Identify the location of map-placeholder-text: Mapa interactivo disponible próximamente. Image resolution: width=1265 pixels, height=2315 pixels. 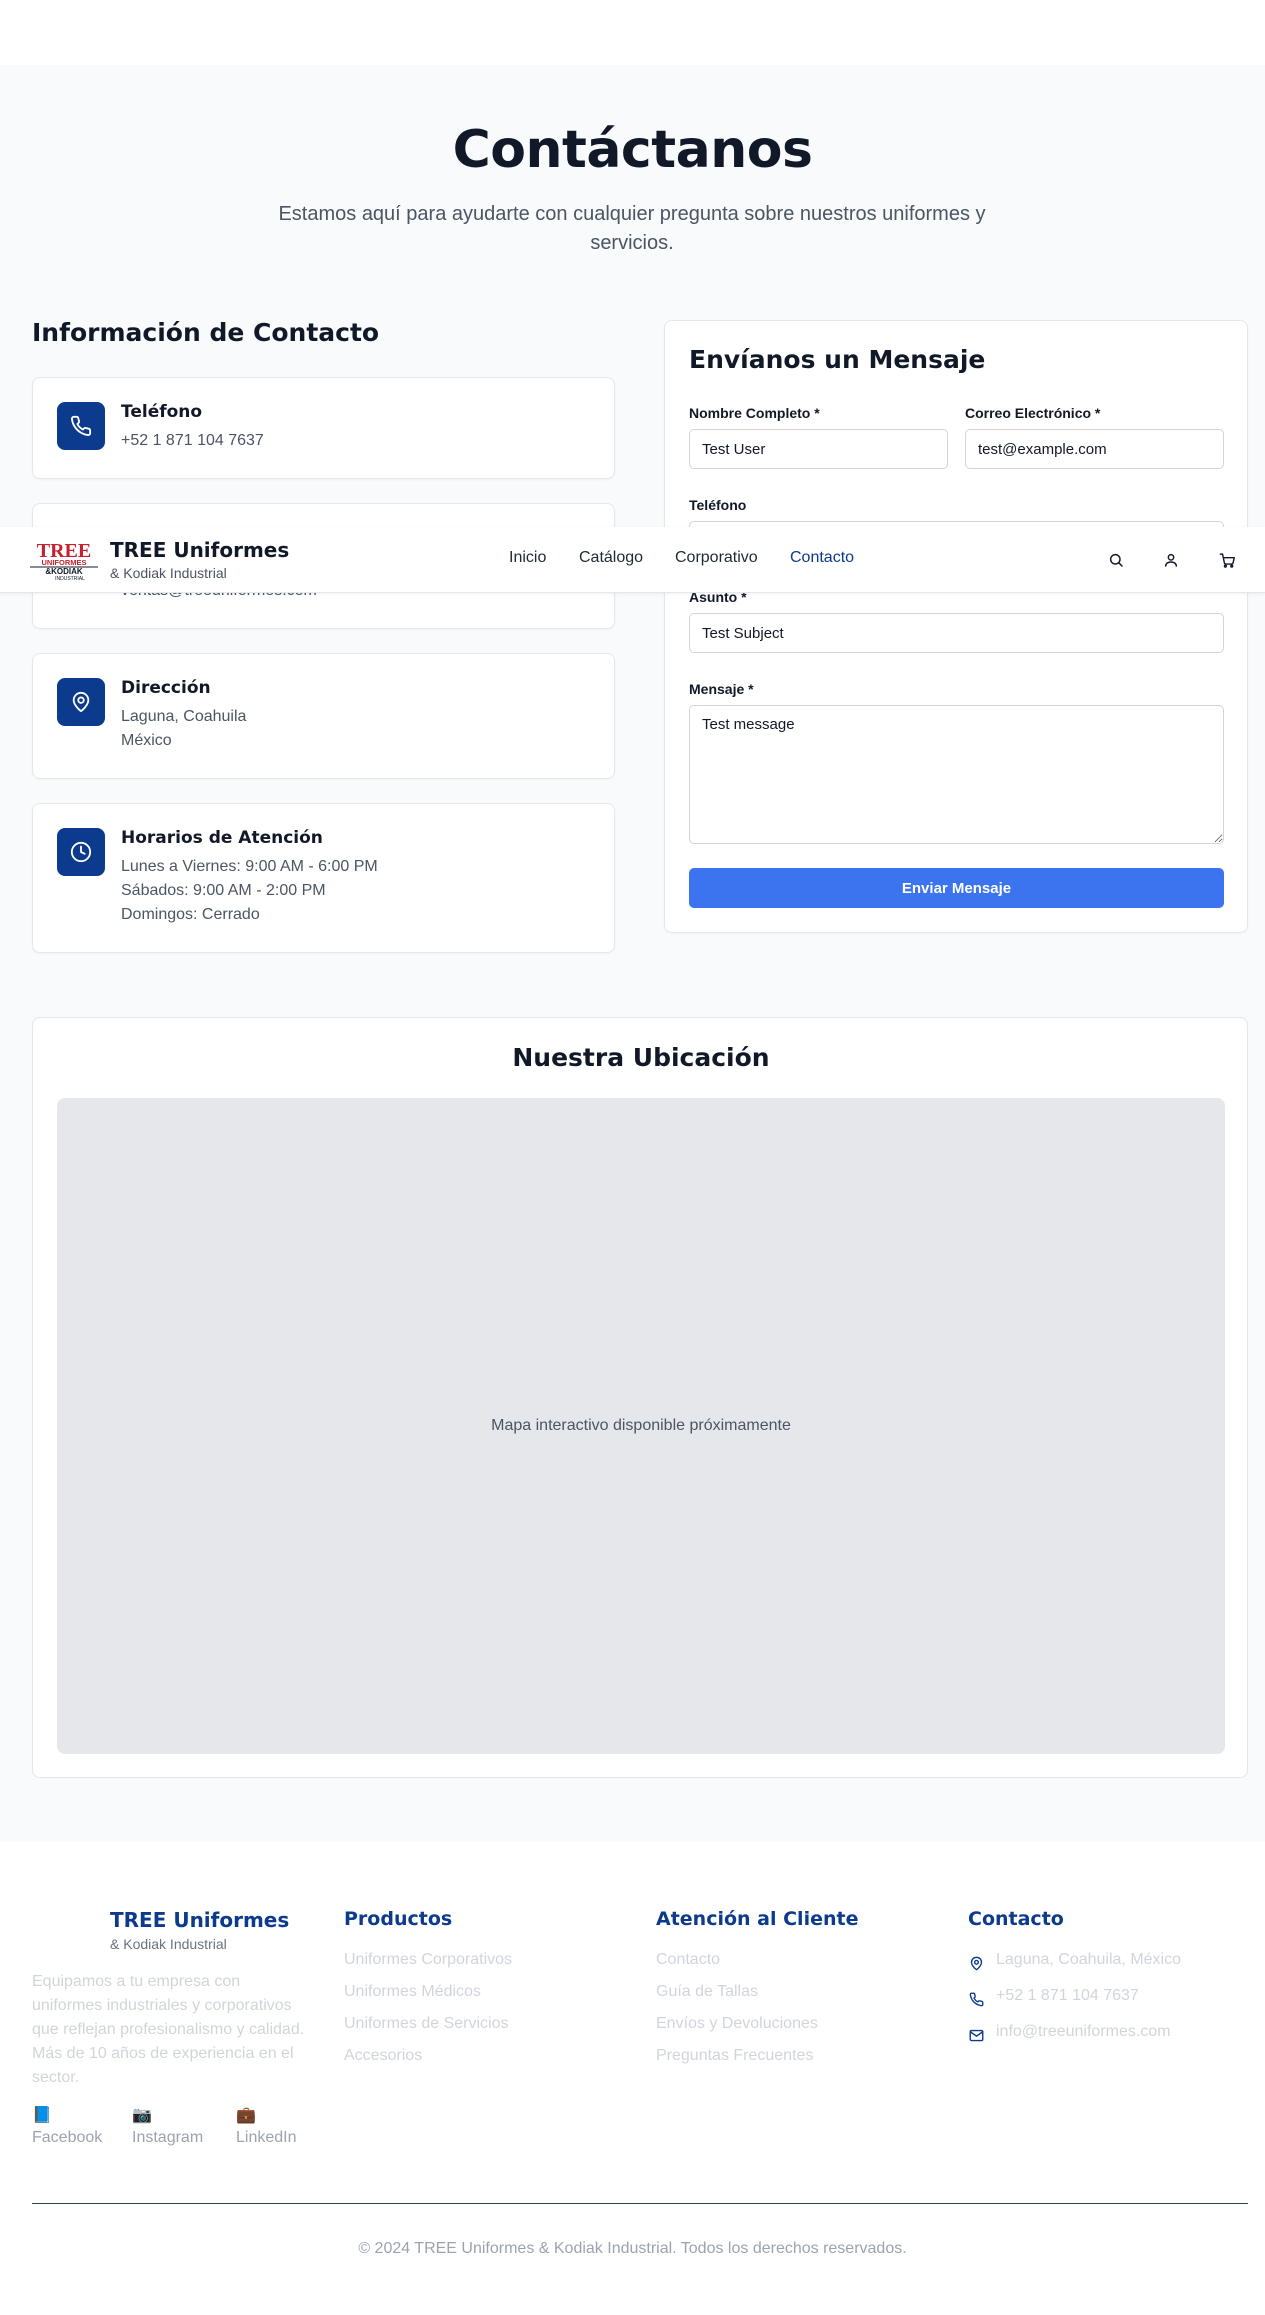
(641, 1425).